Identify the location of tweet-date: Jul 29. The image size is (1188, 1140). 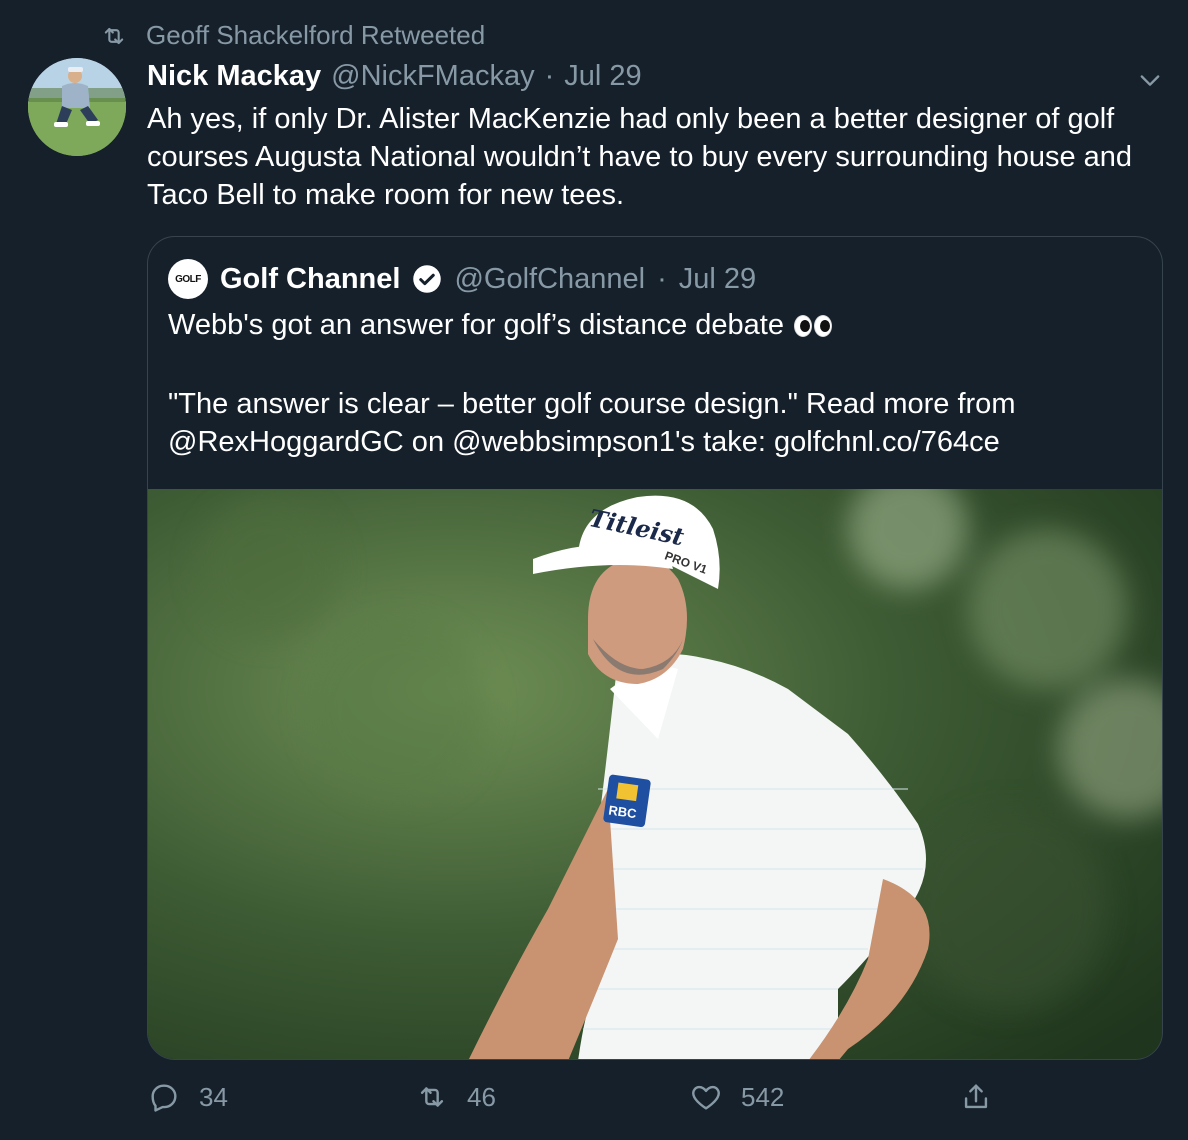
(602, 76).